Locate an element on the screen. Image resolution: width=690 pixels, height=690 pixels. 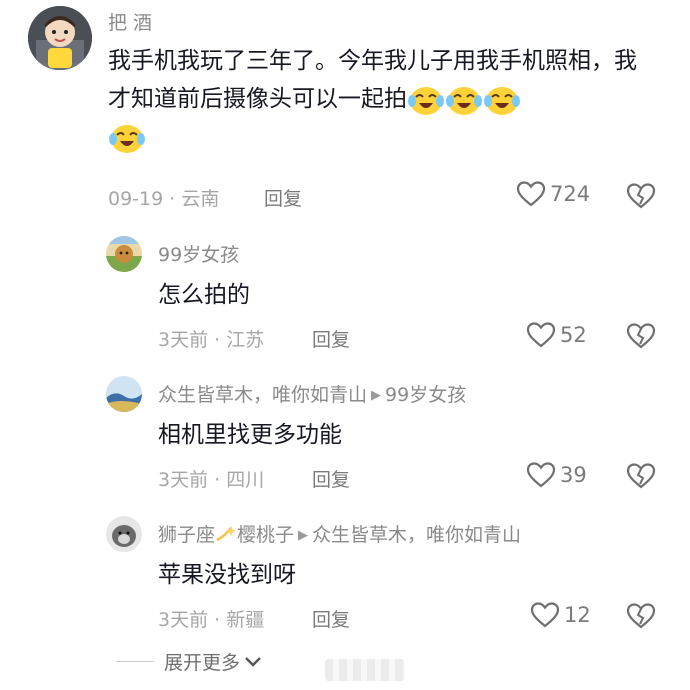
expand-more-button: 展开更多 is located at coordinates (189, 661).